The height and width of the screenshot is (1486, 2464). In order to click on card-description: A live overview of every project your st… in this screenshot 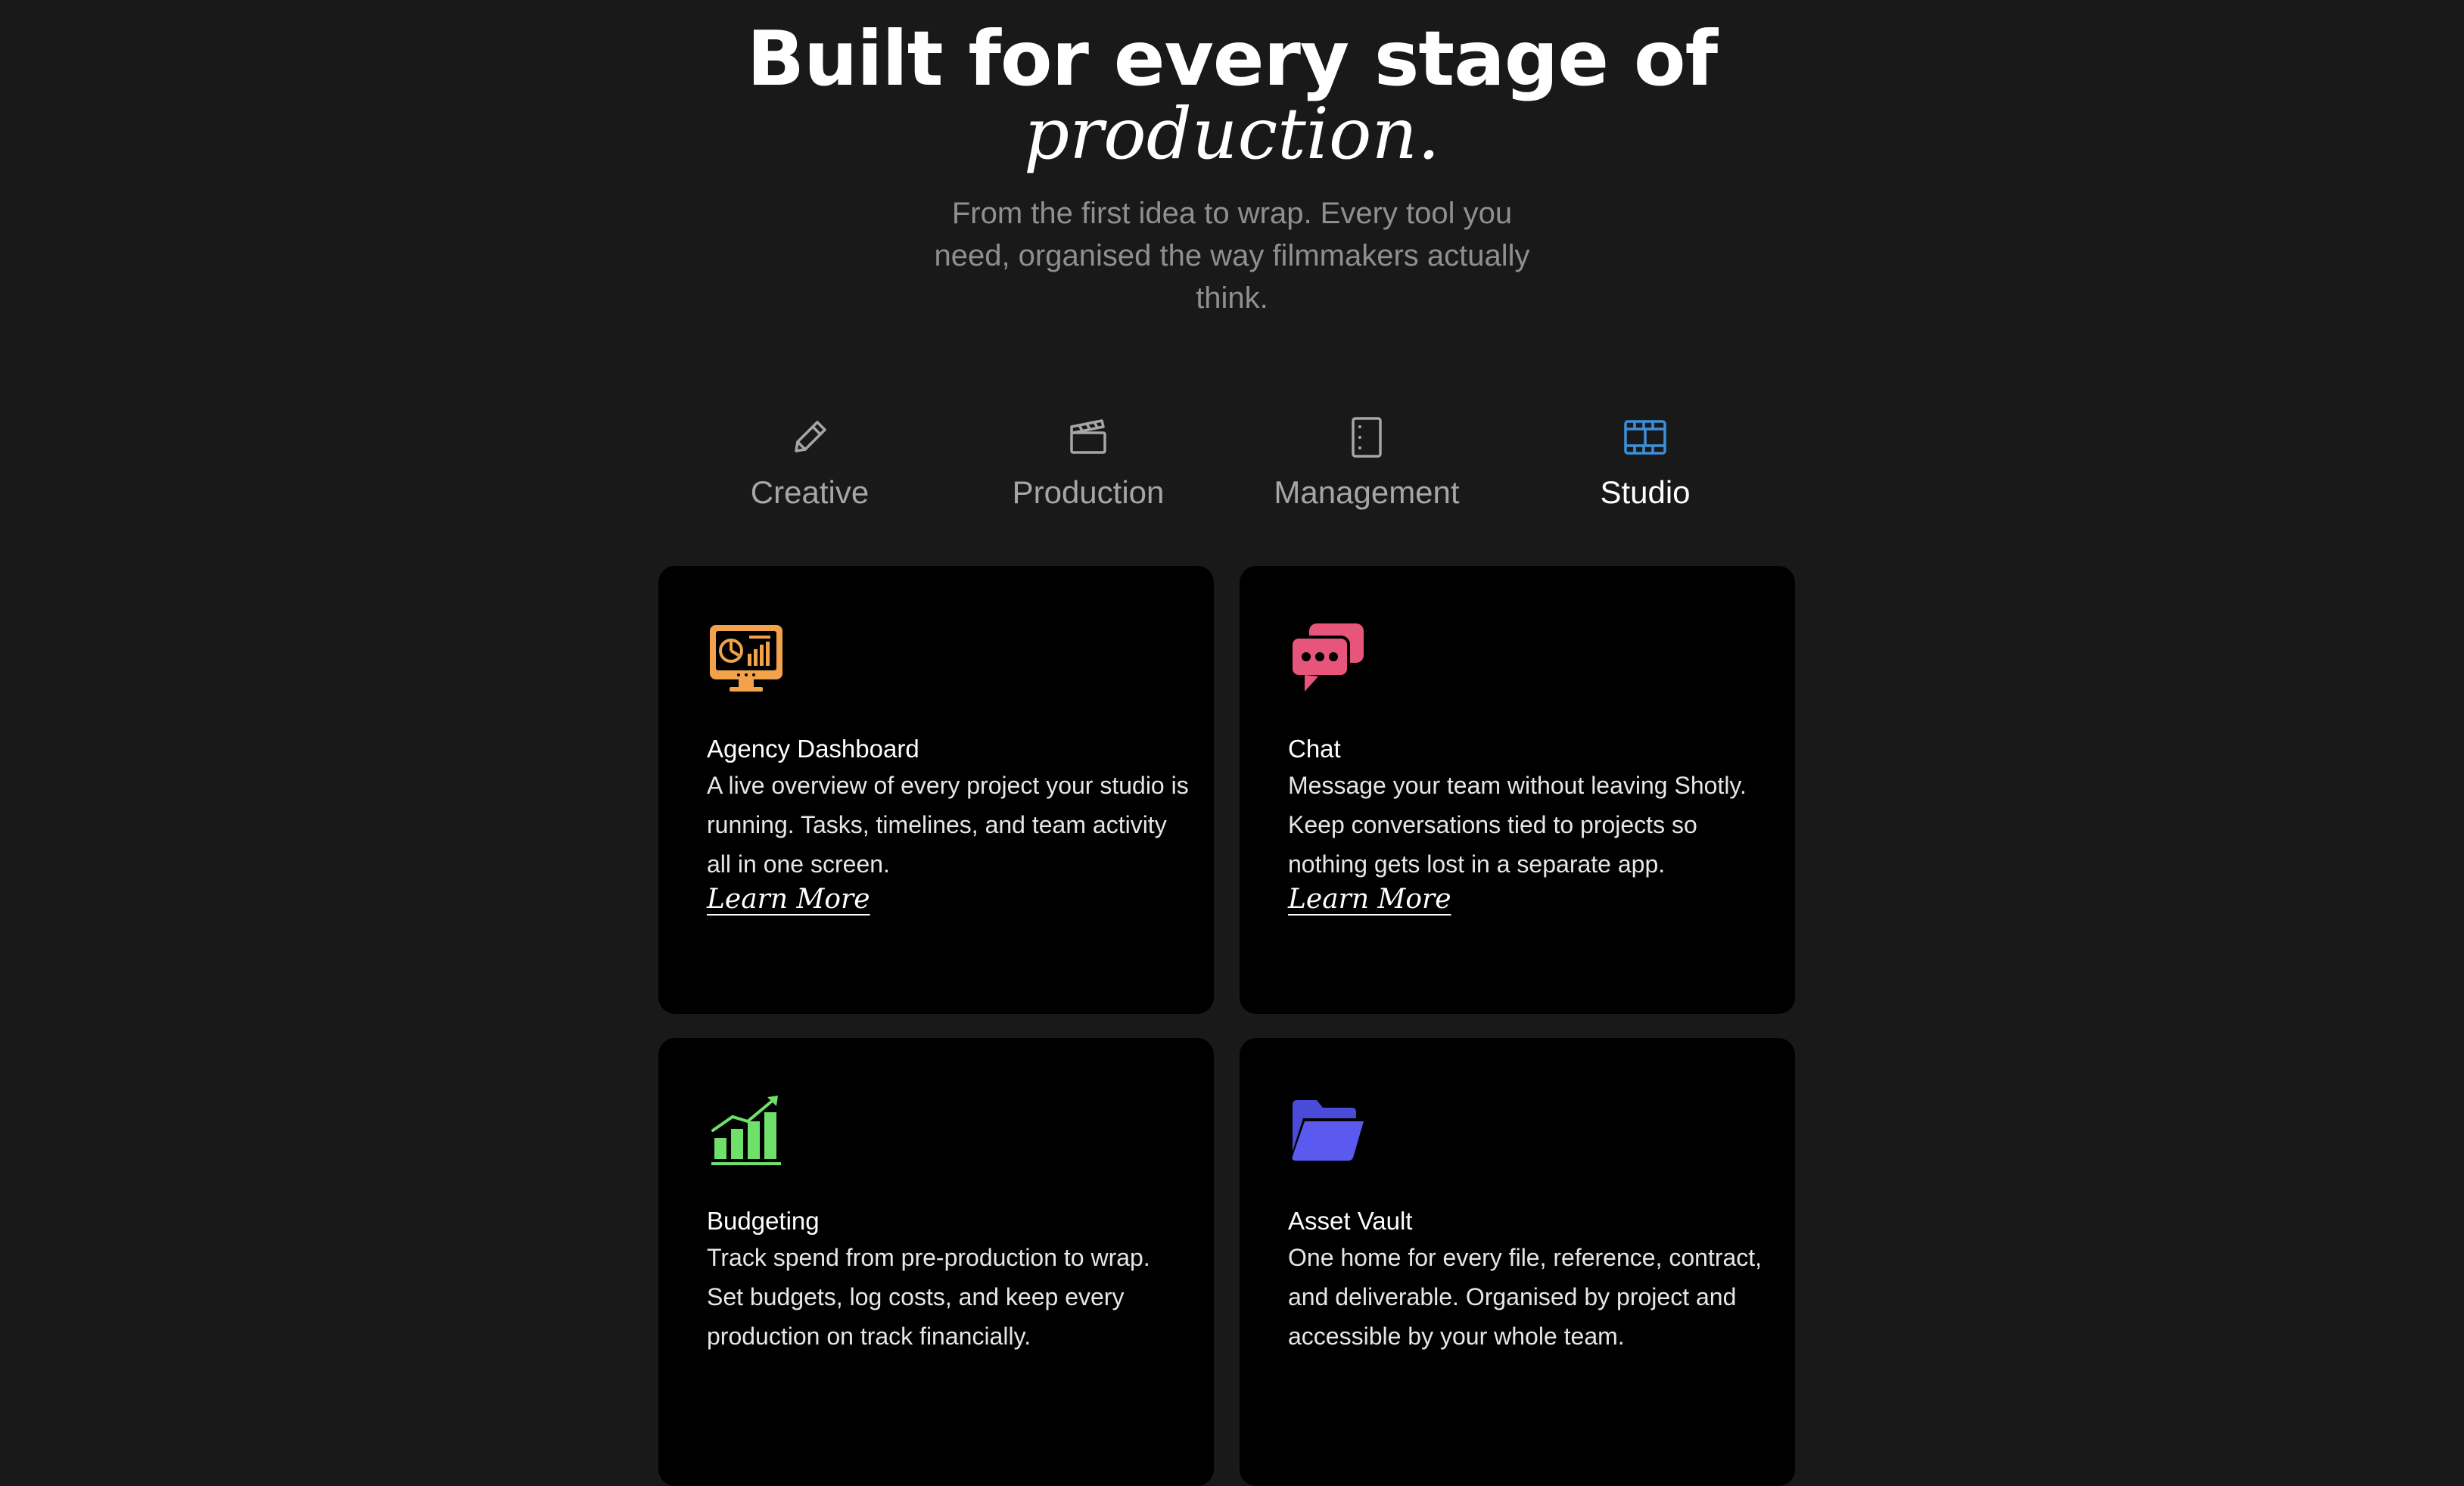, I will do `click(948, 825)`.